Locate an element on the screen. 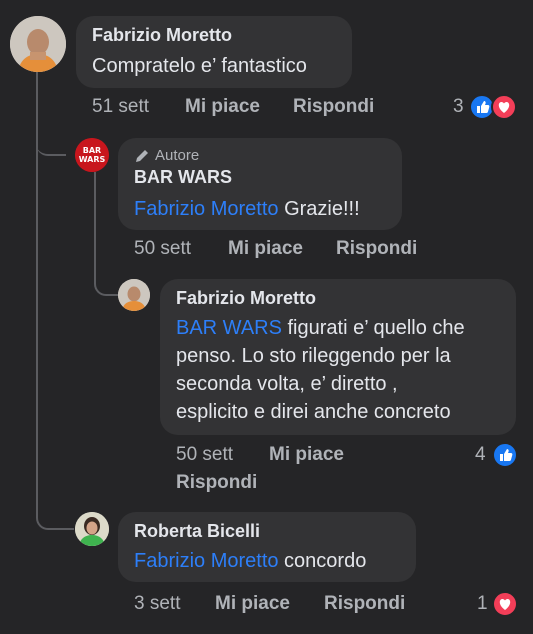 Image resolution: width=533 pixels, height=634 pixels. reaction-count: 1 is located at coordinates (482, 604).